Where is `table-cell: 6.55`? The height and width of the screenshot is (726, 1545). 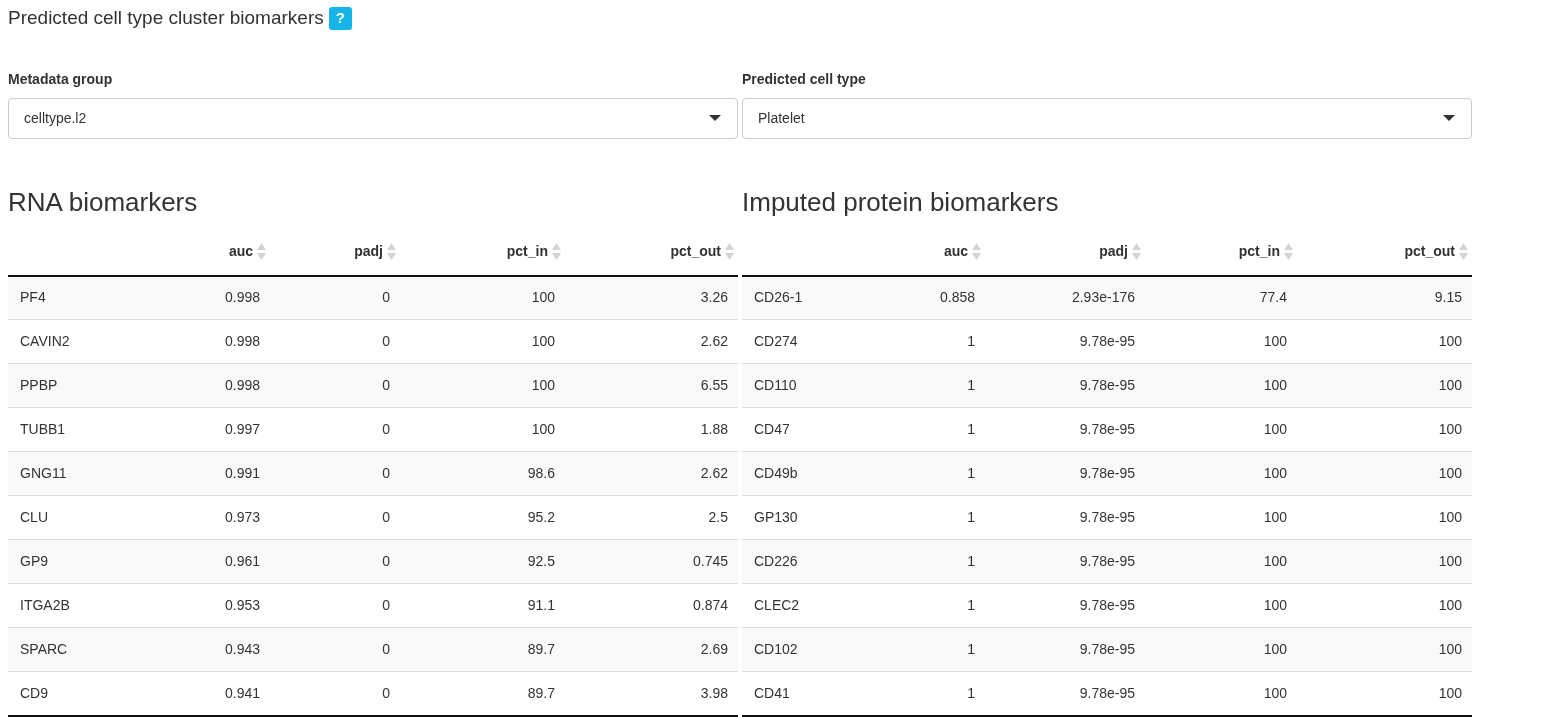
table-cell: 6.55 is located at coordinates (651, 385).